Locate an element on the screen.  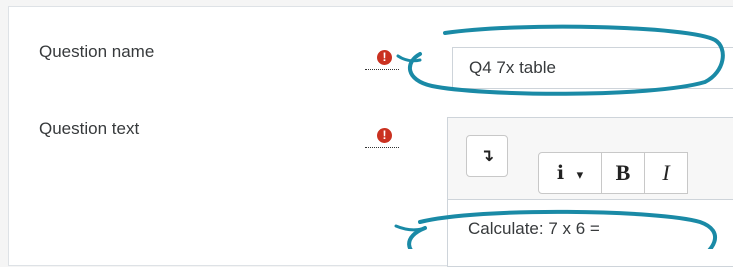
info-icon: i is located at coordinates (560, 173).